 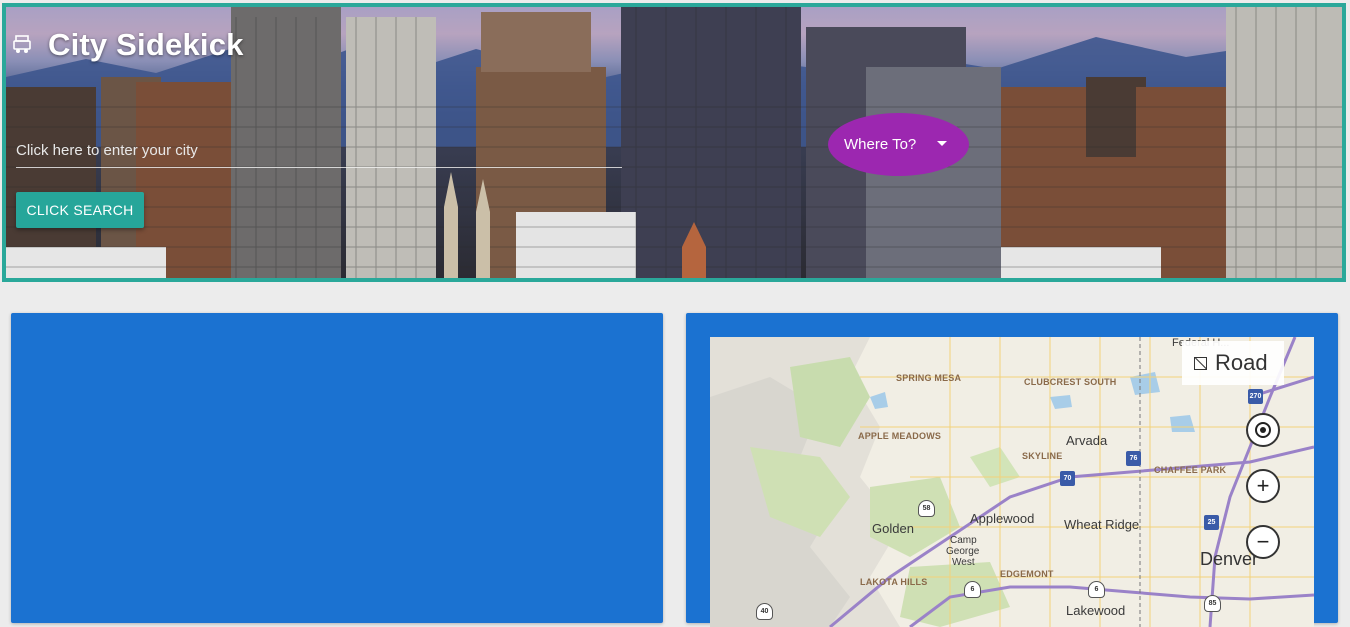 What do you see at coordinates (900, 436) in the screenshot?
I see `map-label: APPLE MEADOWS` at bounding box center [900, 436].